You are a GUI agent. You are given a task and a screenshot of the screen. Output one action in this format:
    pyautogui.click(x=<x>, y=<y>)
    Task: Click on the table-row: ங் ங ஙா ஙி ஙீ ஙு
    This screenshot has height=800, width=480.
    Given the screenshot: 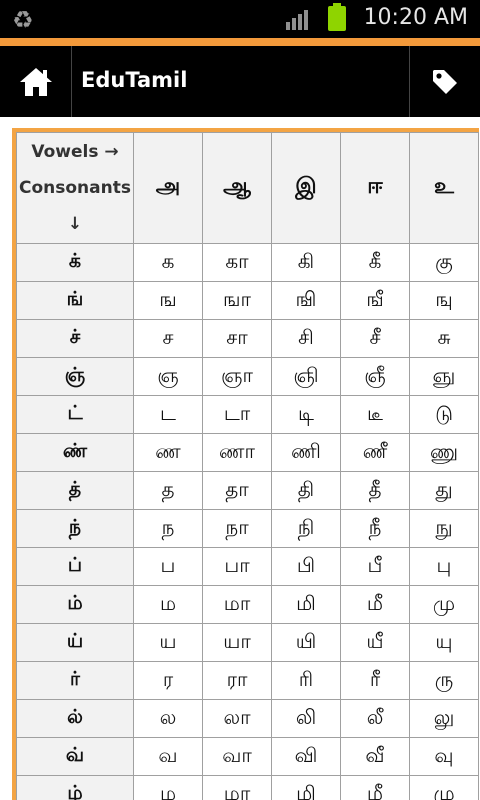 What is the action you would take?
    pyautogui.click(x=247, y=300)
    